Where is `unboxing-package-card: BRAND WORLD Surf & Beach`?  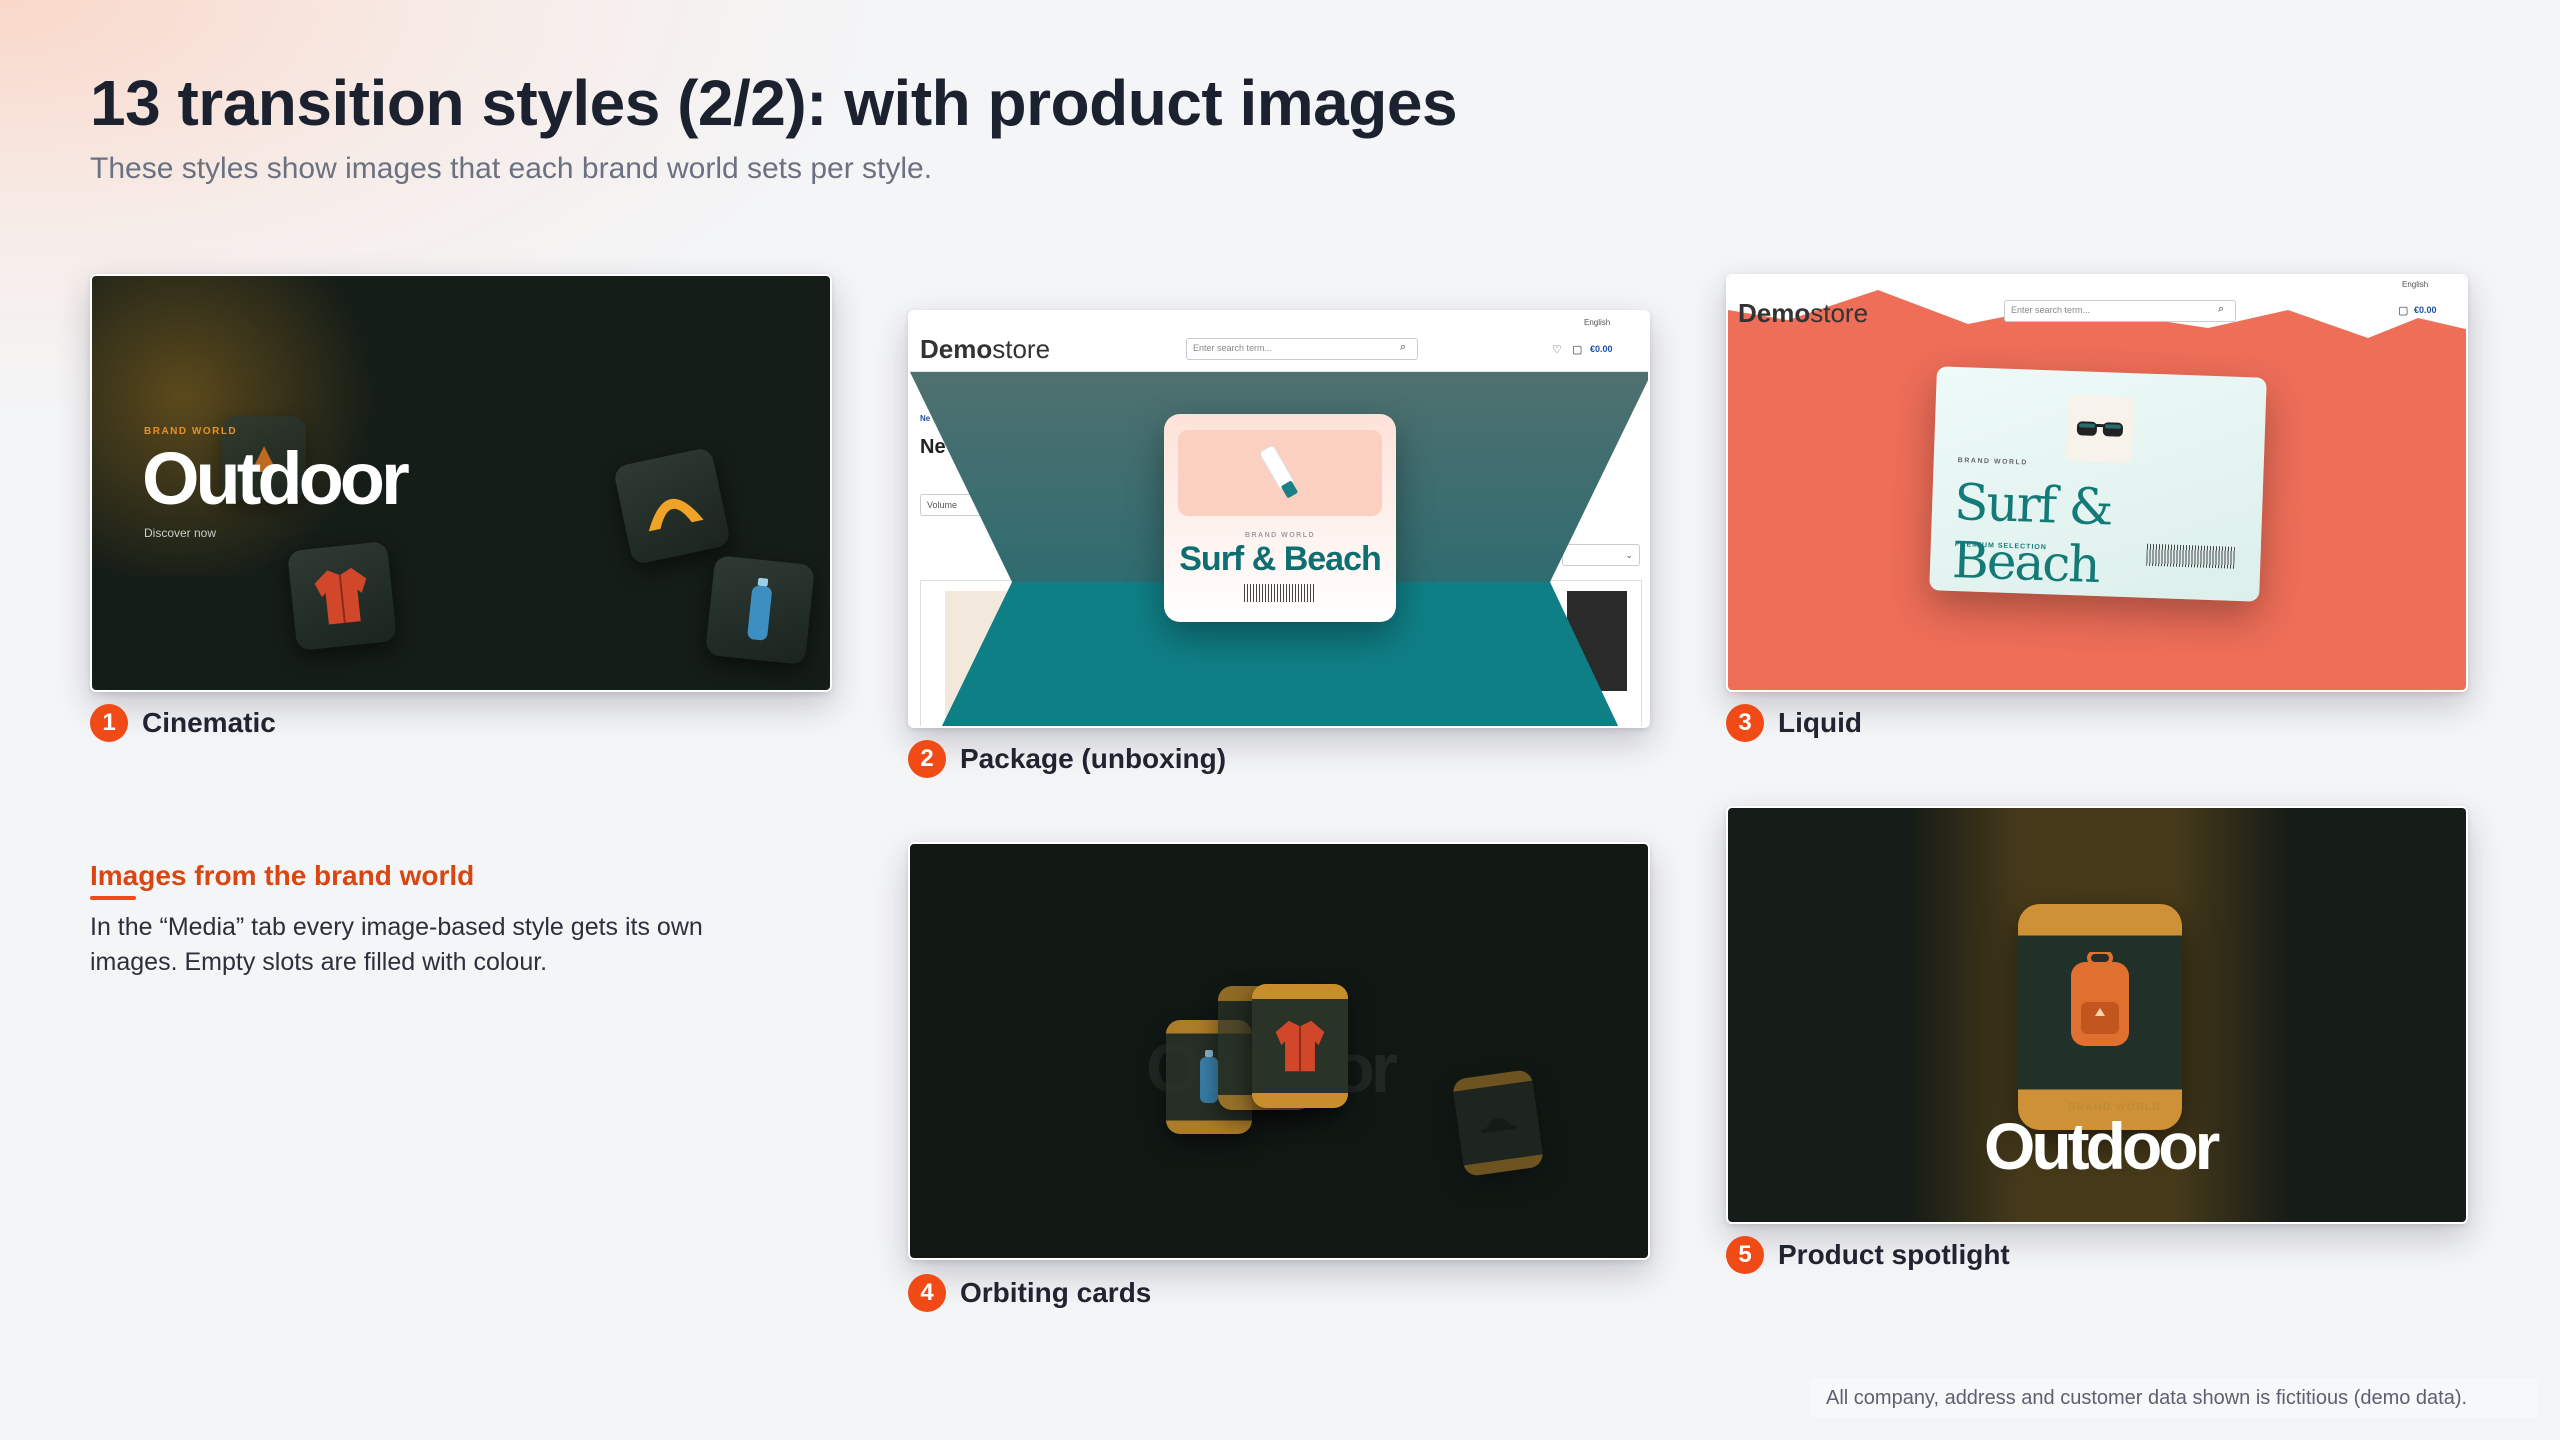 unboxing-package-card: BRAND WORLD Surf & Beach is located at coordinates (1280, 518).